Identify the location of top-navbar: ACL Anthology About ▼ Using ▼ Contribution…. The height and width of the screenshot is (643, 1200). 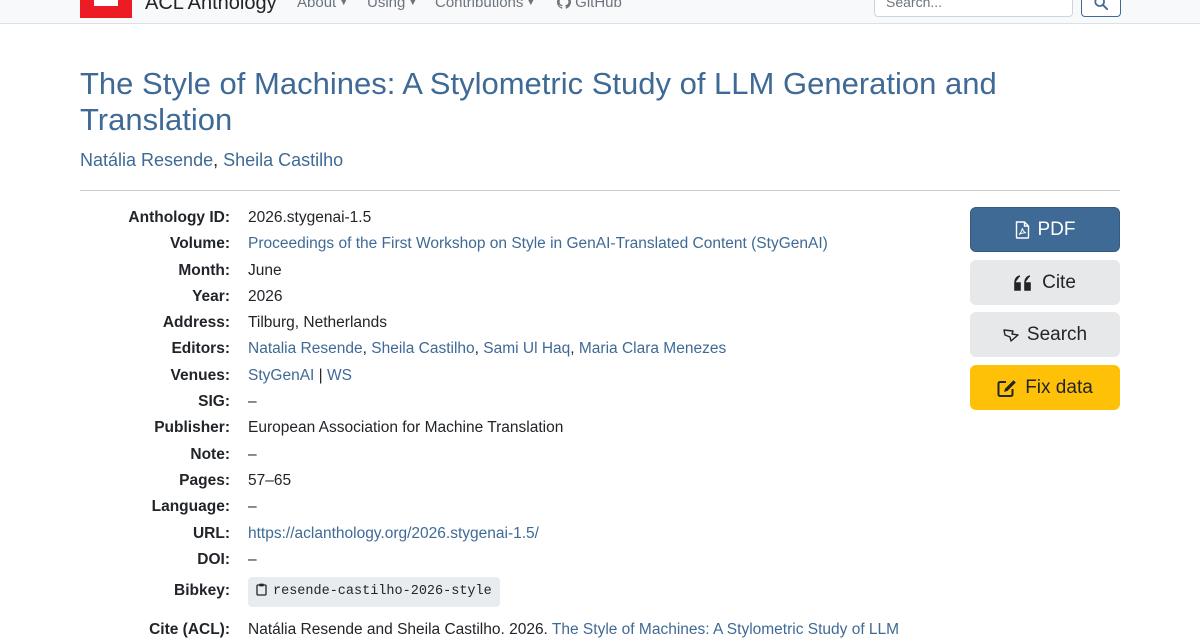
(600, 12).